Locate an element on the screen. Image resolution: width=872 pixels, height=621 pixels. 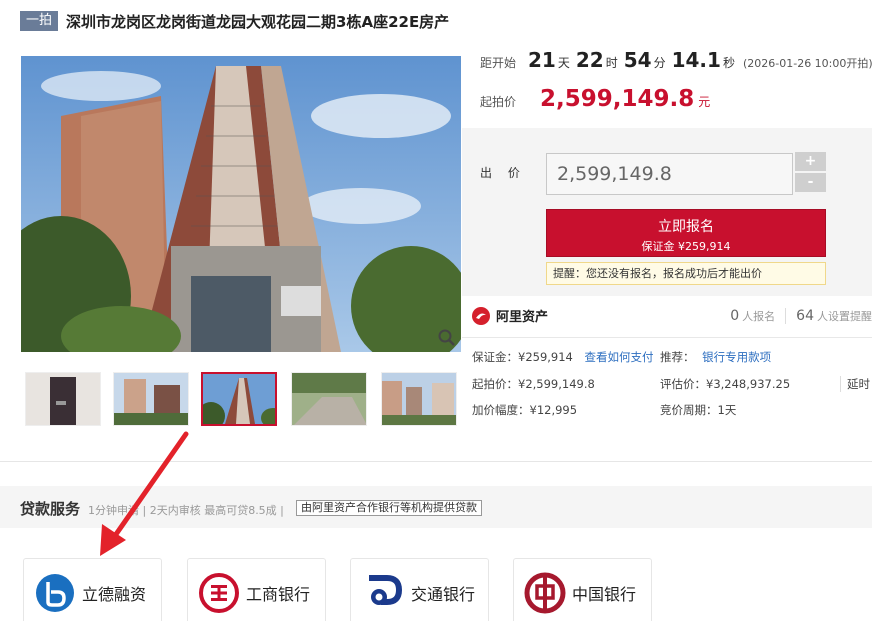
platform-stats: 0 人报名 64 人设置提醒 is located at coordinates (801, 316).